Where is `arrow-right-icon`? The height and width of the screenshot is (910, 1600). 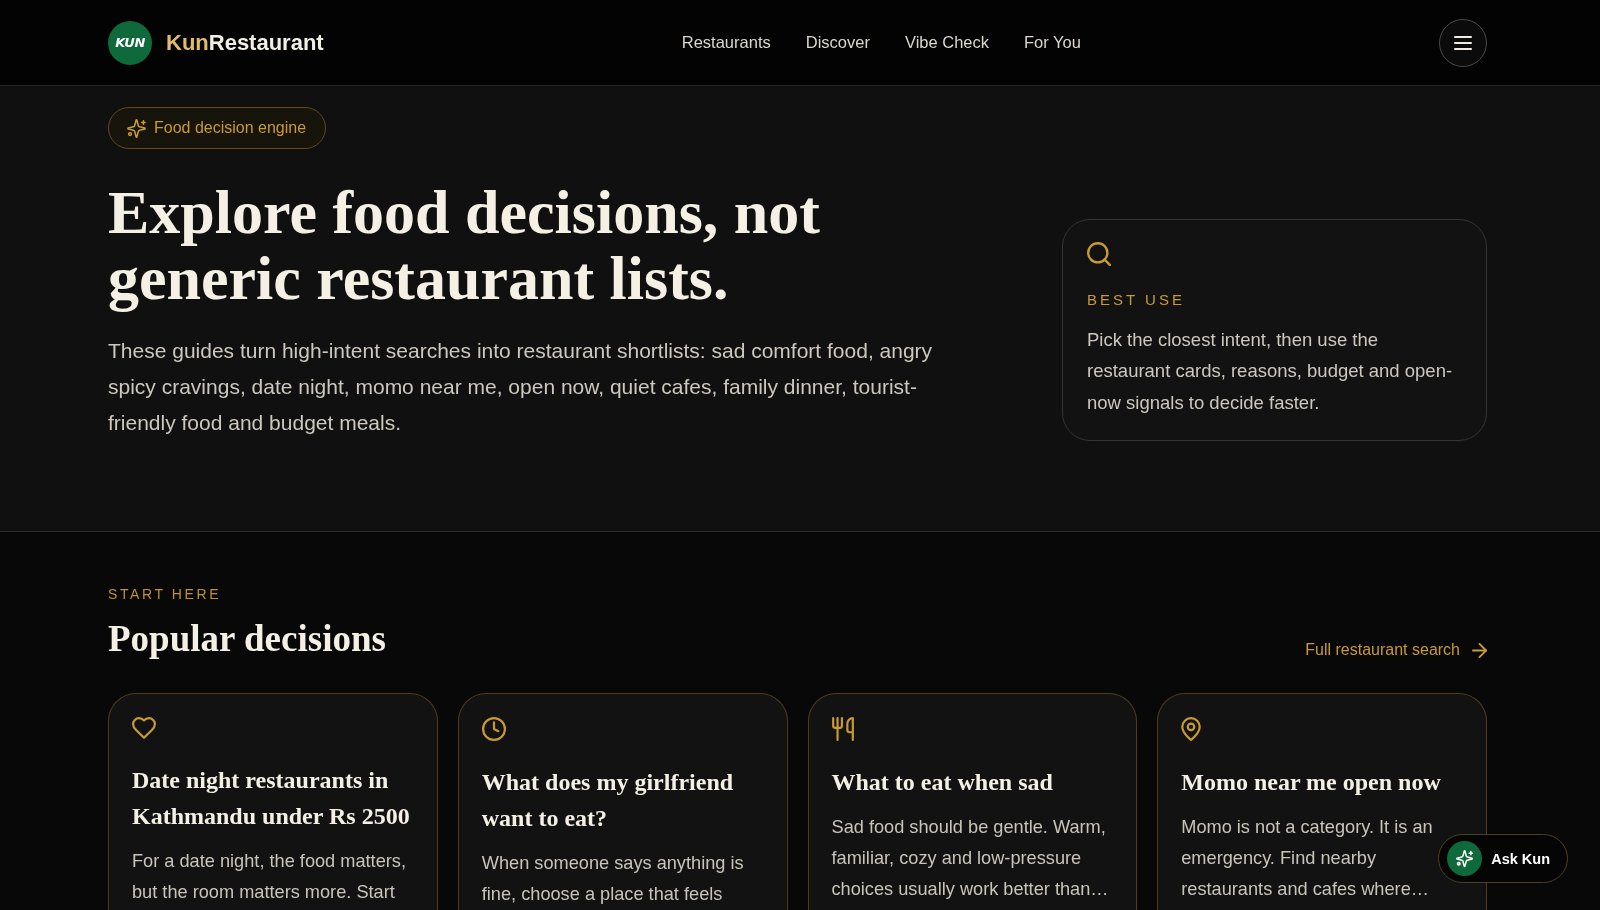
arrow-right-icon is located at coordinates (1479, 650).